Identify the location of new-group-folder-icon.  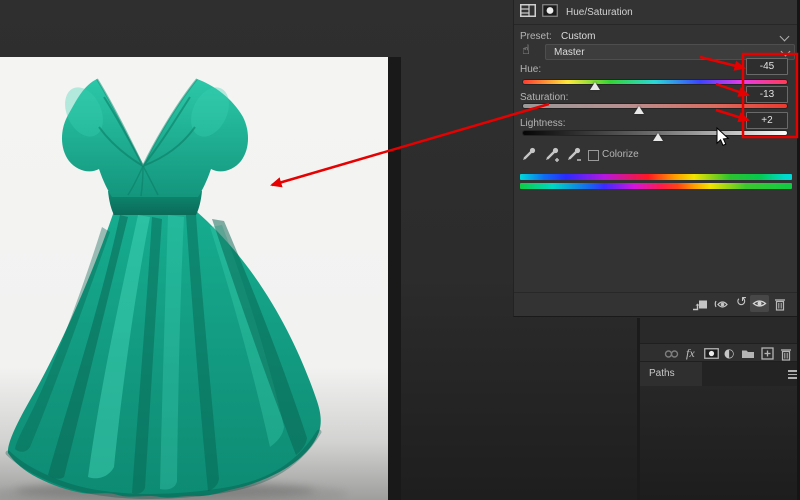
(748, 353).